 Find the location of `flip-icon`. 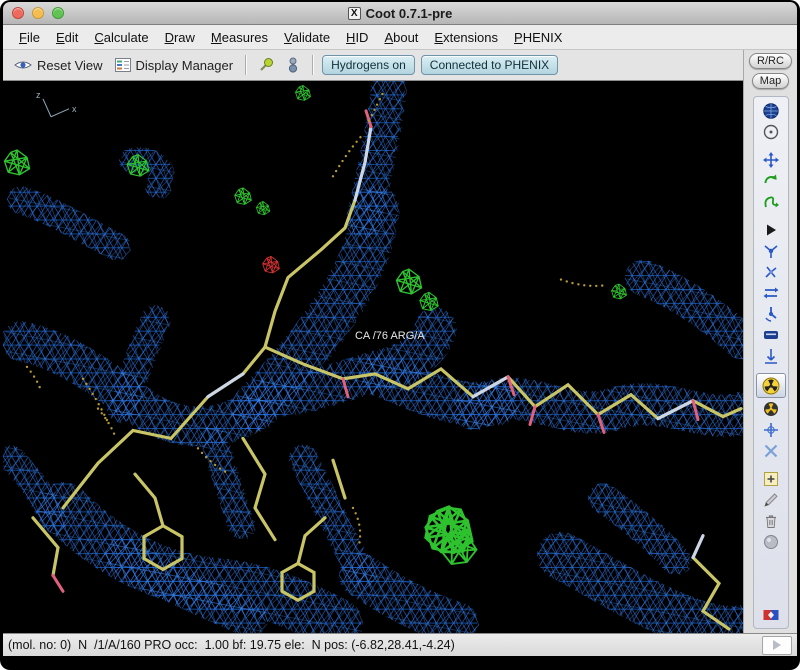

flip-icon is located at coordinates (771, 292).